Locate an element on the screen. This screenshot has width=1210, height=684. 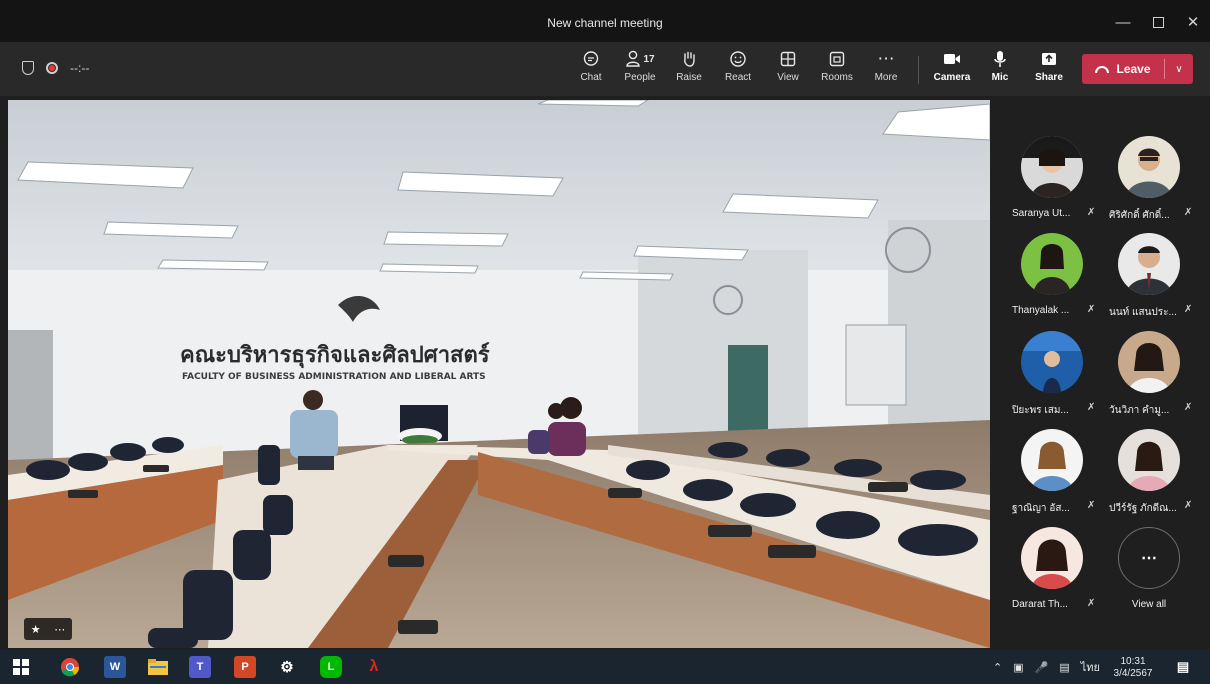
teams-icon: T is located at coordinates (200, 667).